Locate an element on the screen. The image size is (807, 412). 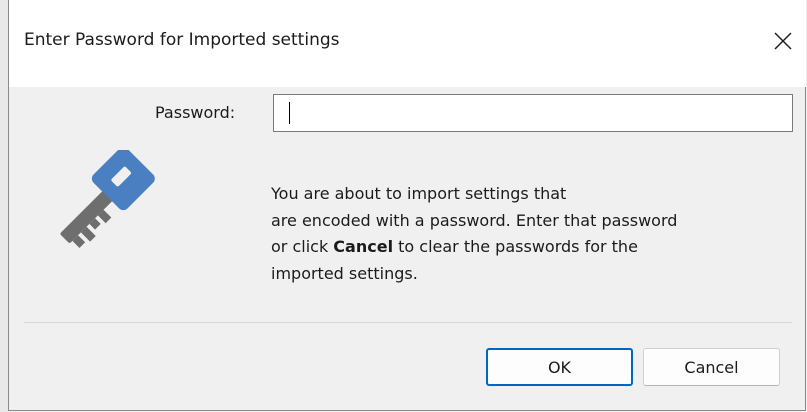
ok-button: OK is located at coordinates (559, 367).